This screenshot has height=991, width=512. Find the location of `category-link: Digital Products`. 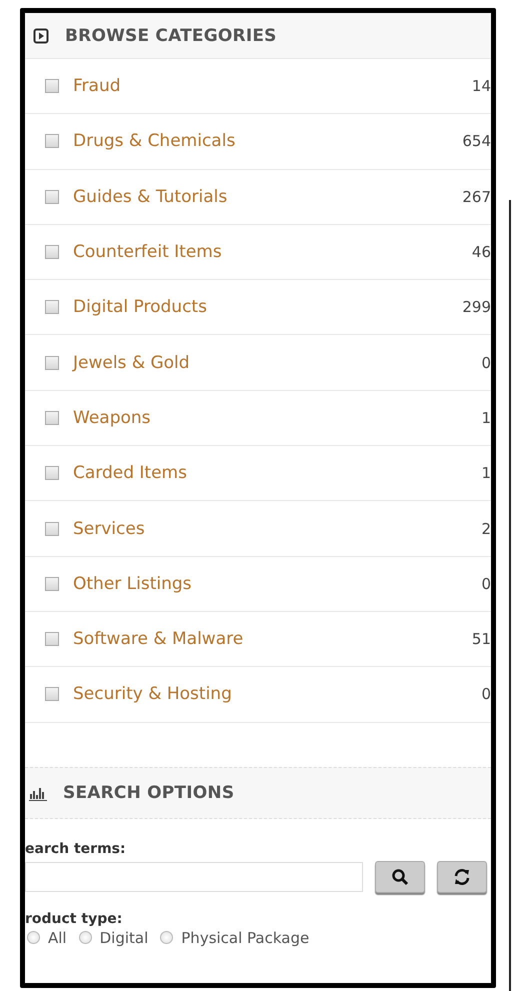

category-link: Digital Products is located at coordinates (267, 307).